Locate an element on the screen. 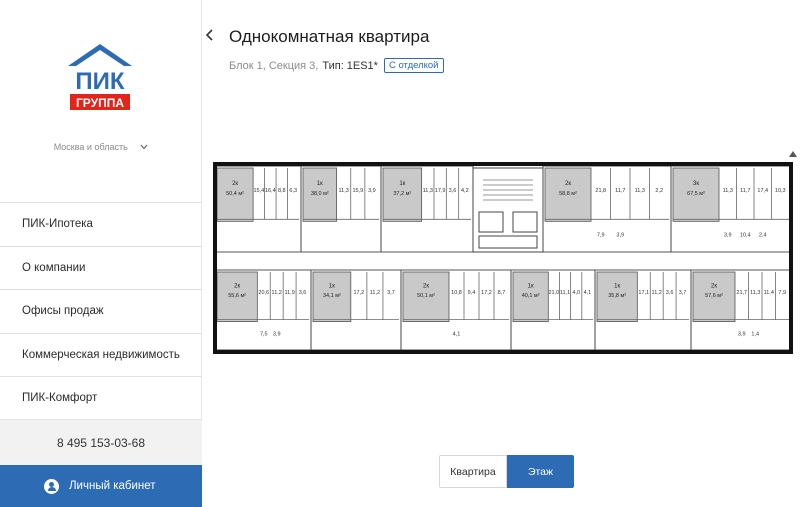  room-area-label: 15,4 is located at coordinates (258, 191).